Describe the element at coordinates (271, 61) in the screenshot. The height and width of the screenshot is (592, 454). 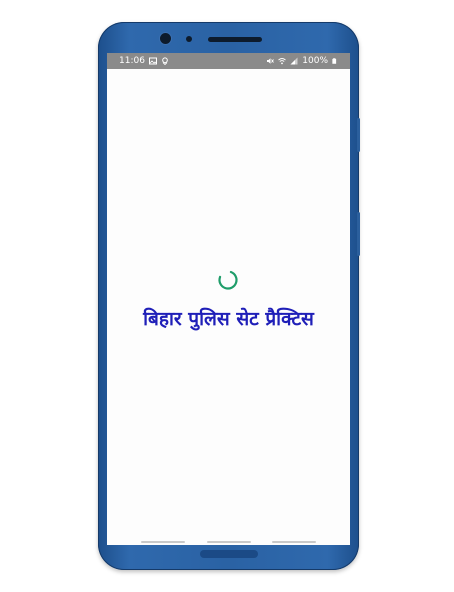
I see `mute-icon` at that location.